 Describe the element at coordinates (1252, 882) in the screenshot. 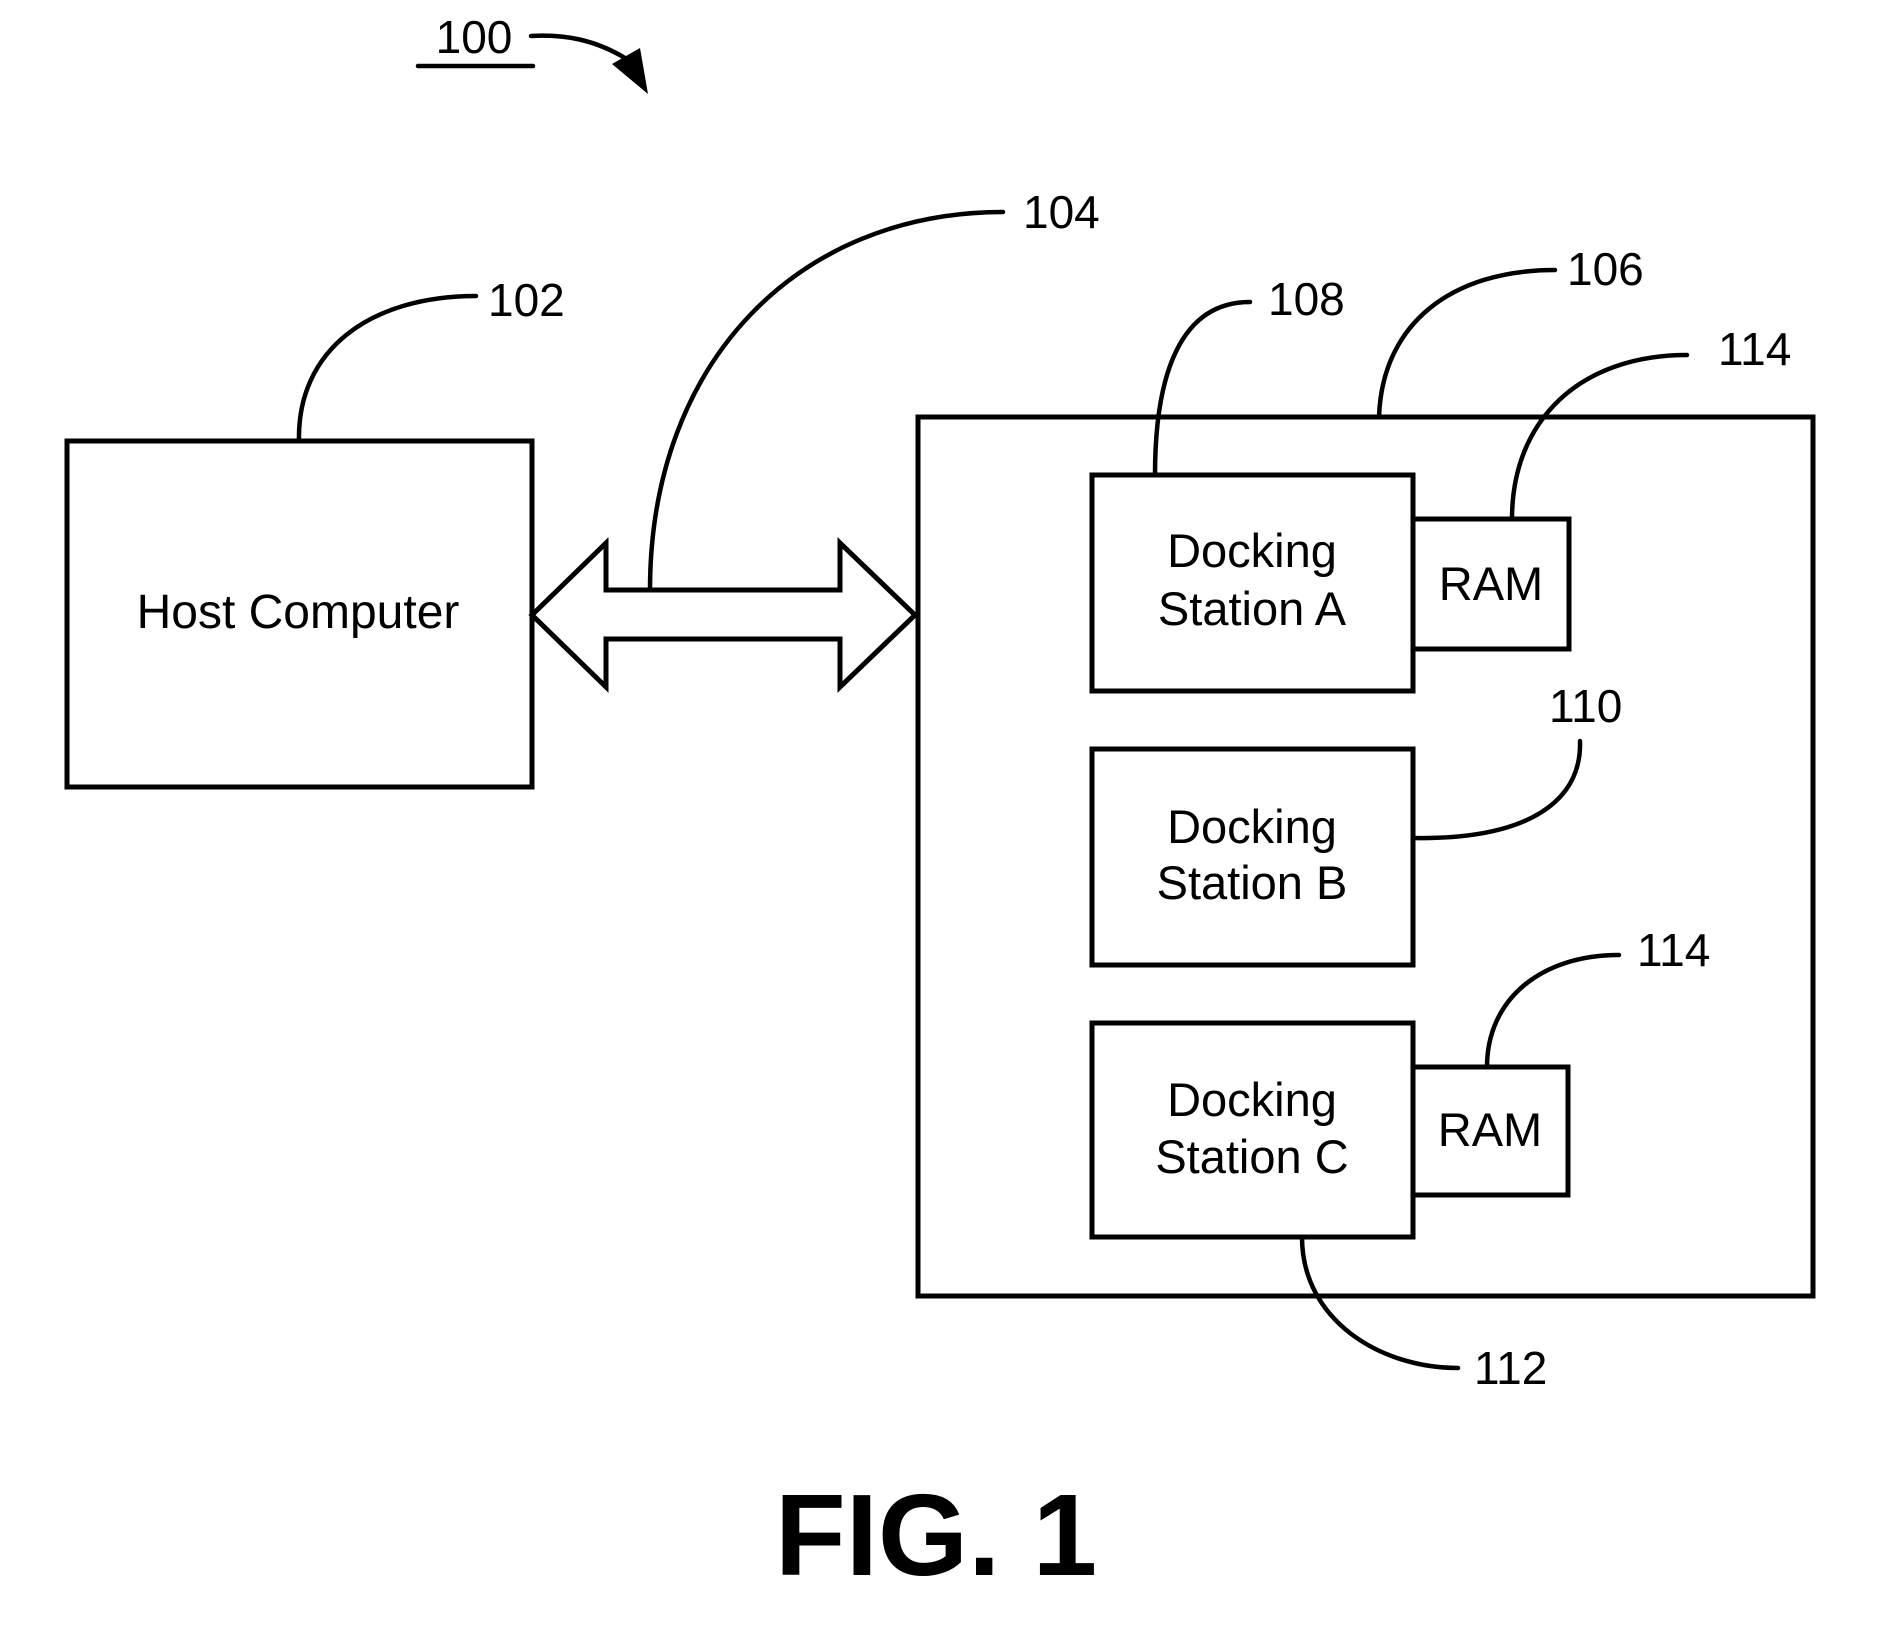

I see `docking-station-b-line2: Station B` at that location.